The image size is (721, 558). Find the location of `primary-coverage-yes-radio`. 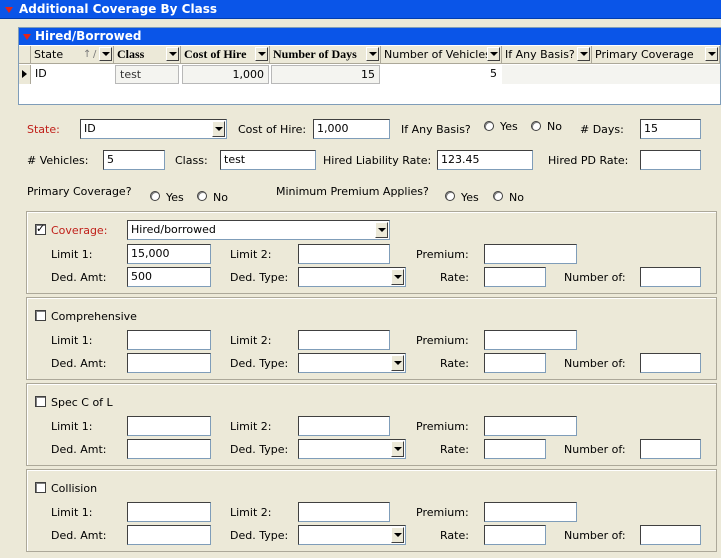

primary-coverage-yes-radio is located at coordinates (155, 196).